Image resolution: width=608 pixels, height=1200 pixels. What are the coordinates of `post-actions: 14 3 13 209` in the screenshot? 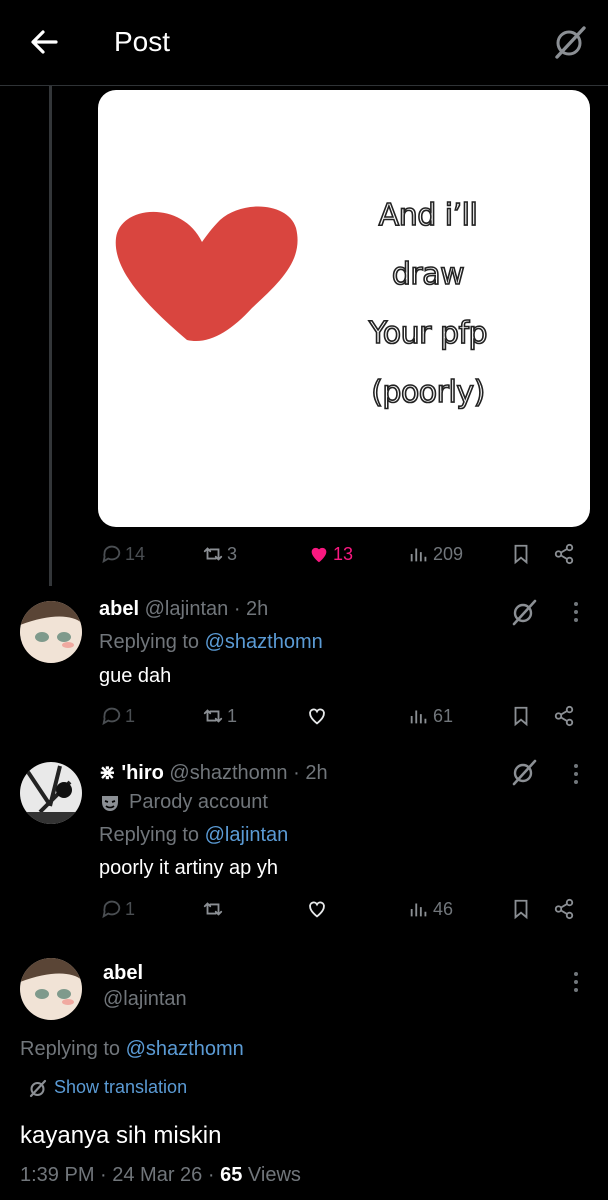 It's located at (304, 556).